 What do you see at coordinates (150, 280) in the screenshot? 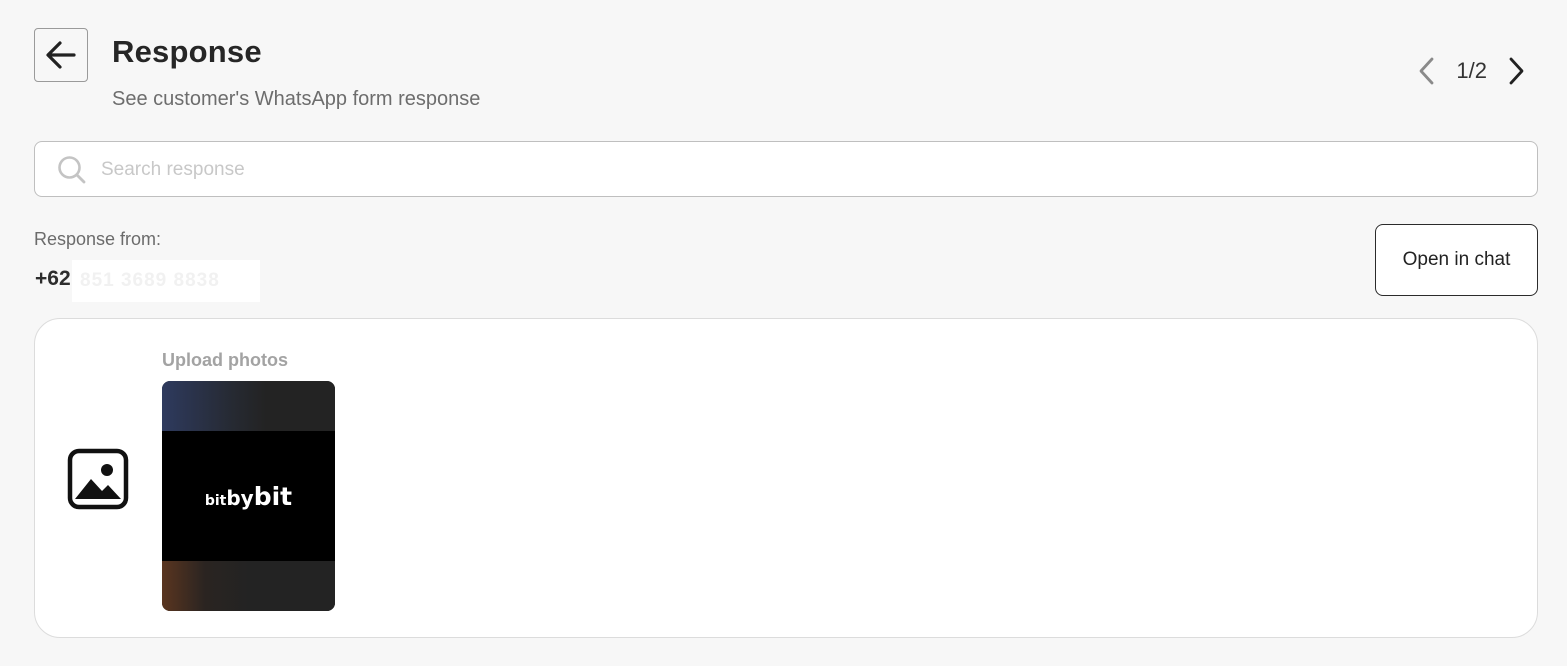
I see `phone-number: 851 3689 8838` at bounding box center [150, 280].